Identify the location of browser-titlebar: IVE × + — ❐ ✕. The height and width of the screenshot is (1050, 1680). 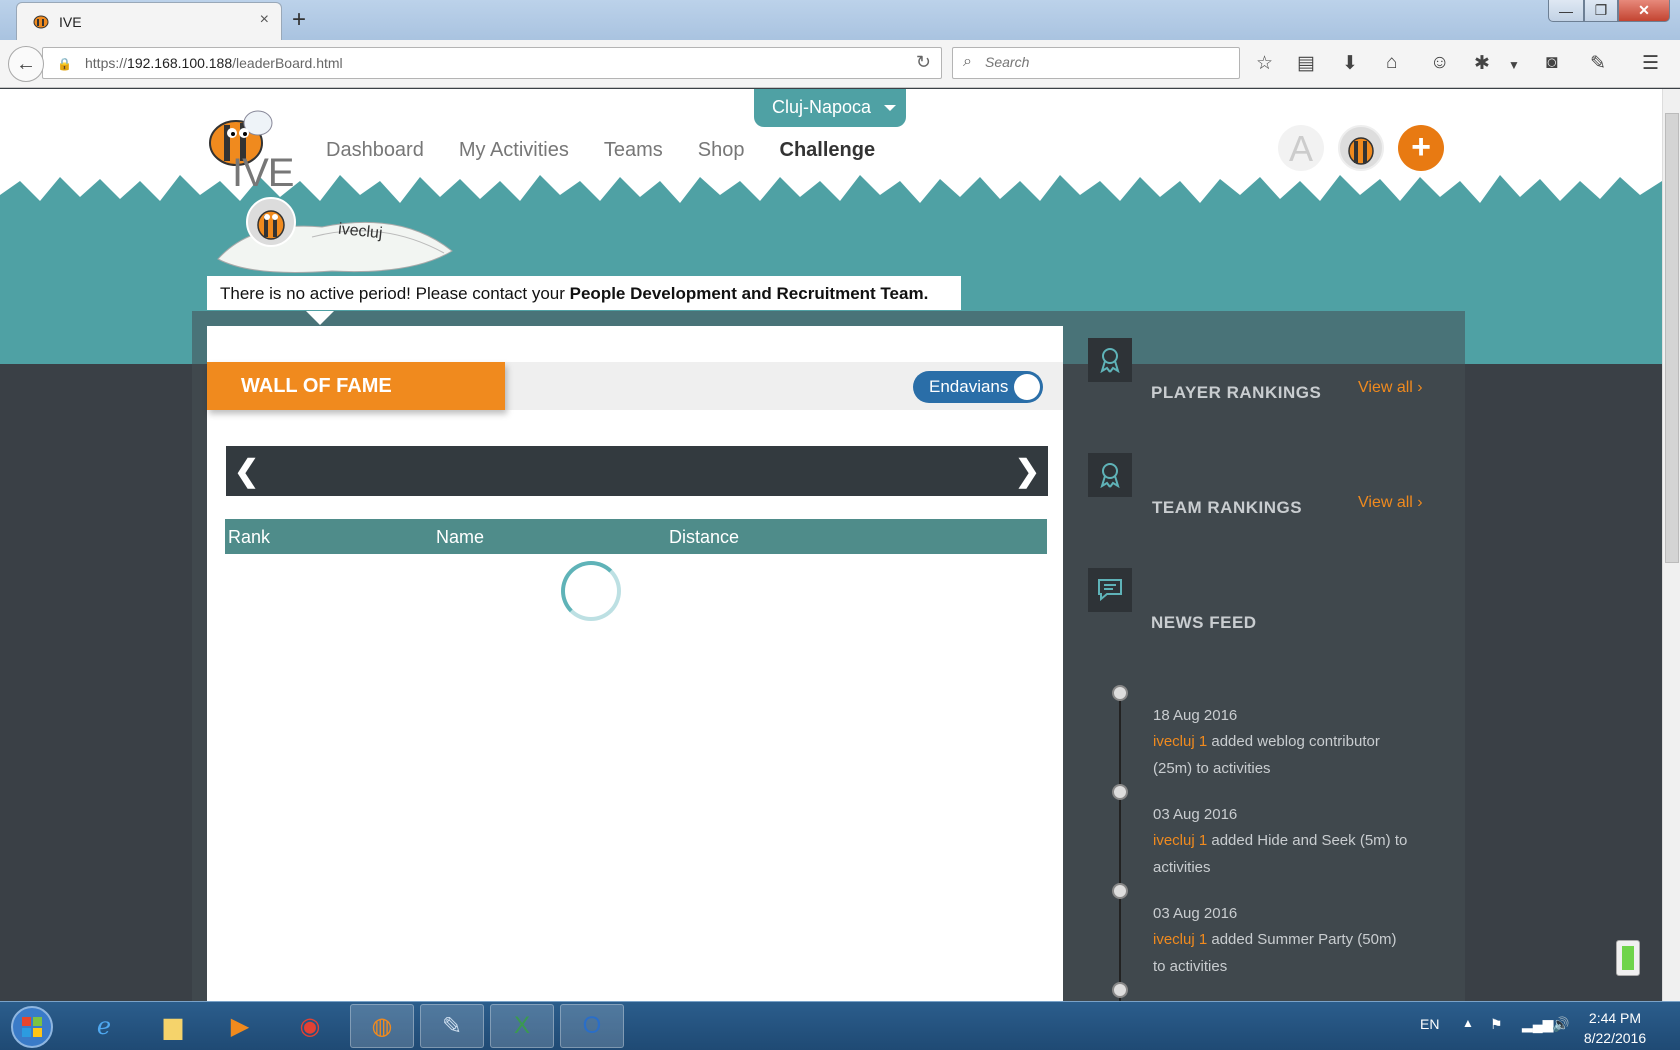
(840, 20).